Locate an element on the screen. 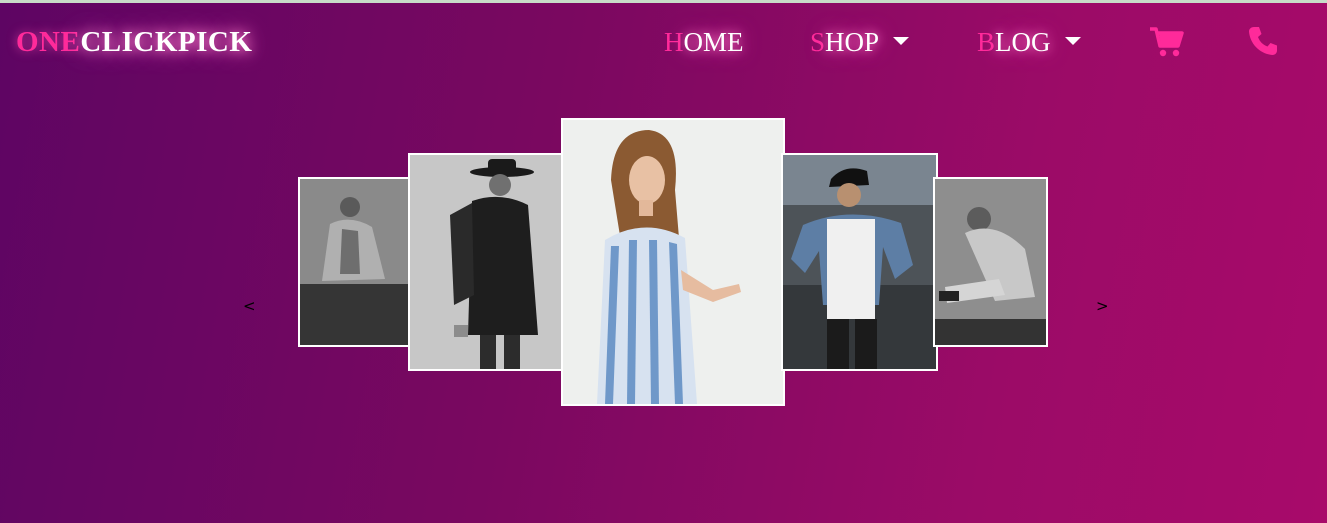 The width and height of the screenshot is (1327, 523). nav-blog-label: LOG is located at coordinates (1023, 42).